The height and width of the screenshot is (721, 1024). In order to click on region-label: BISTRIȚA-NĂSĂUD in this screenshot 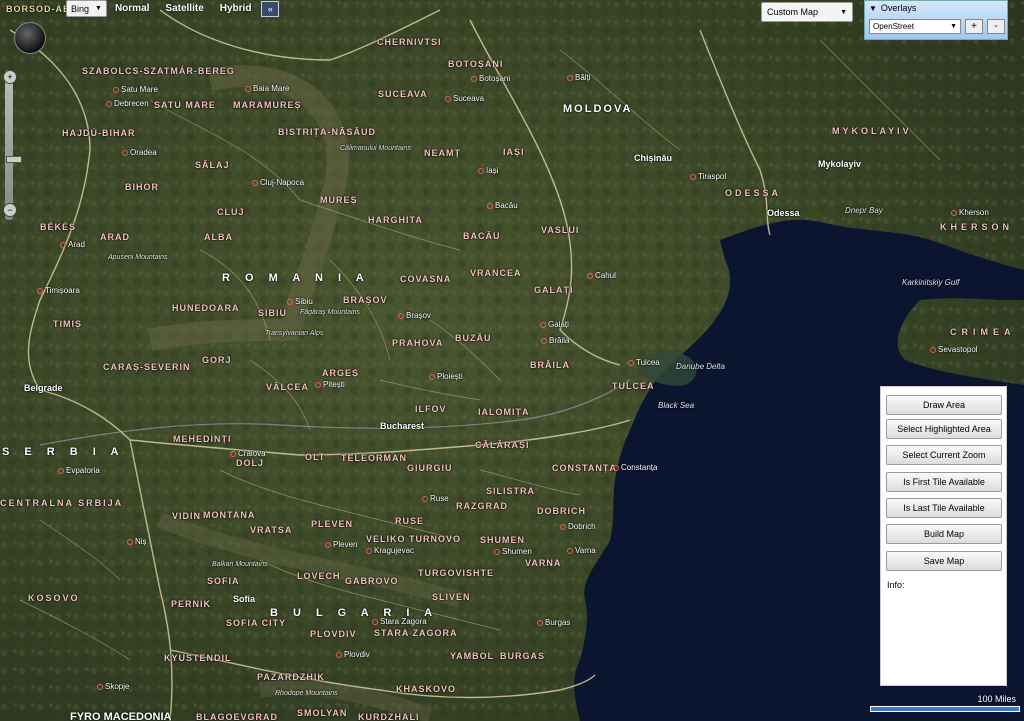, I will do `click(327, 132)`.